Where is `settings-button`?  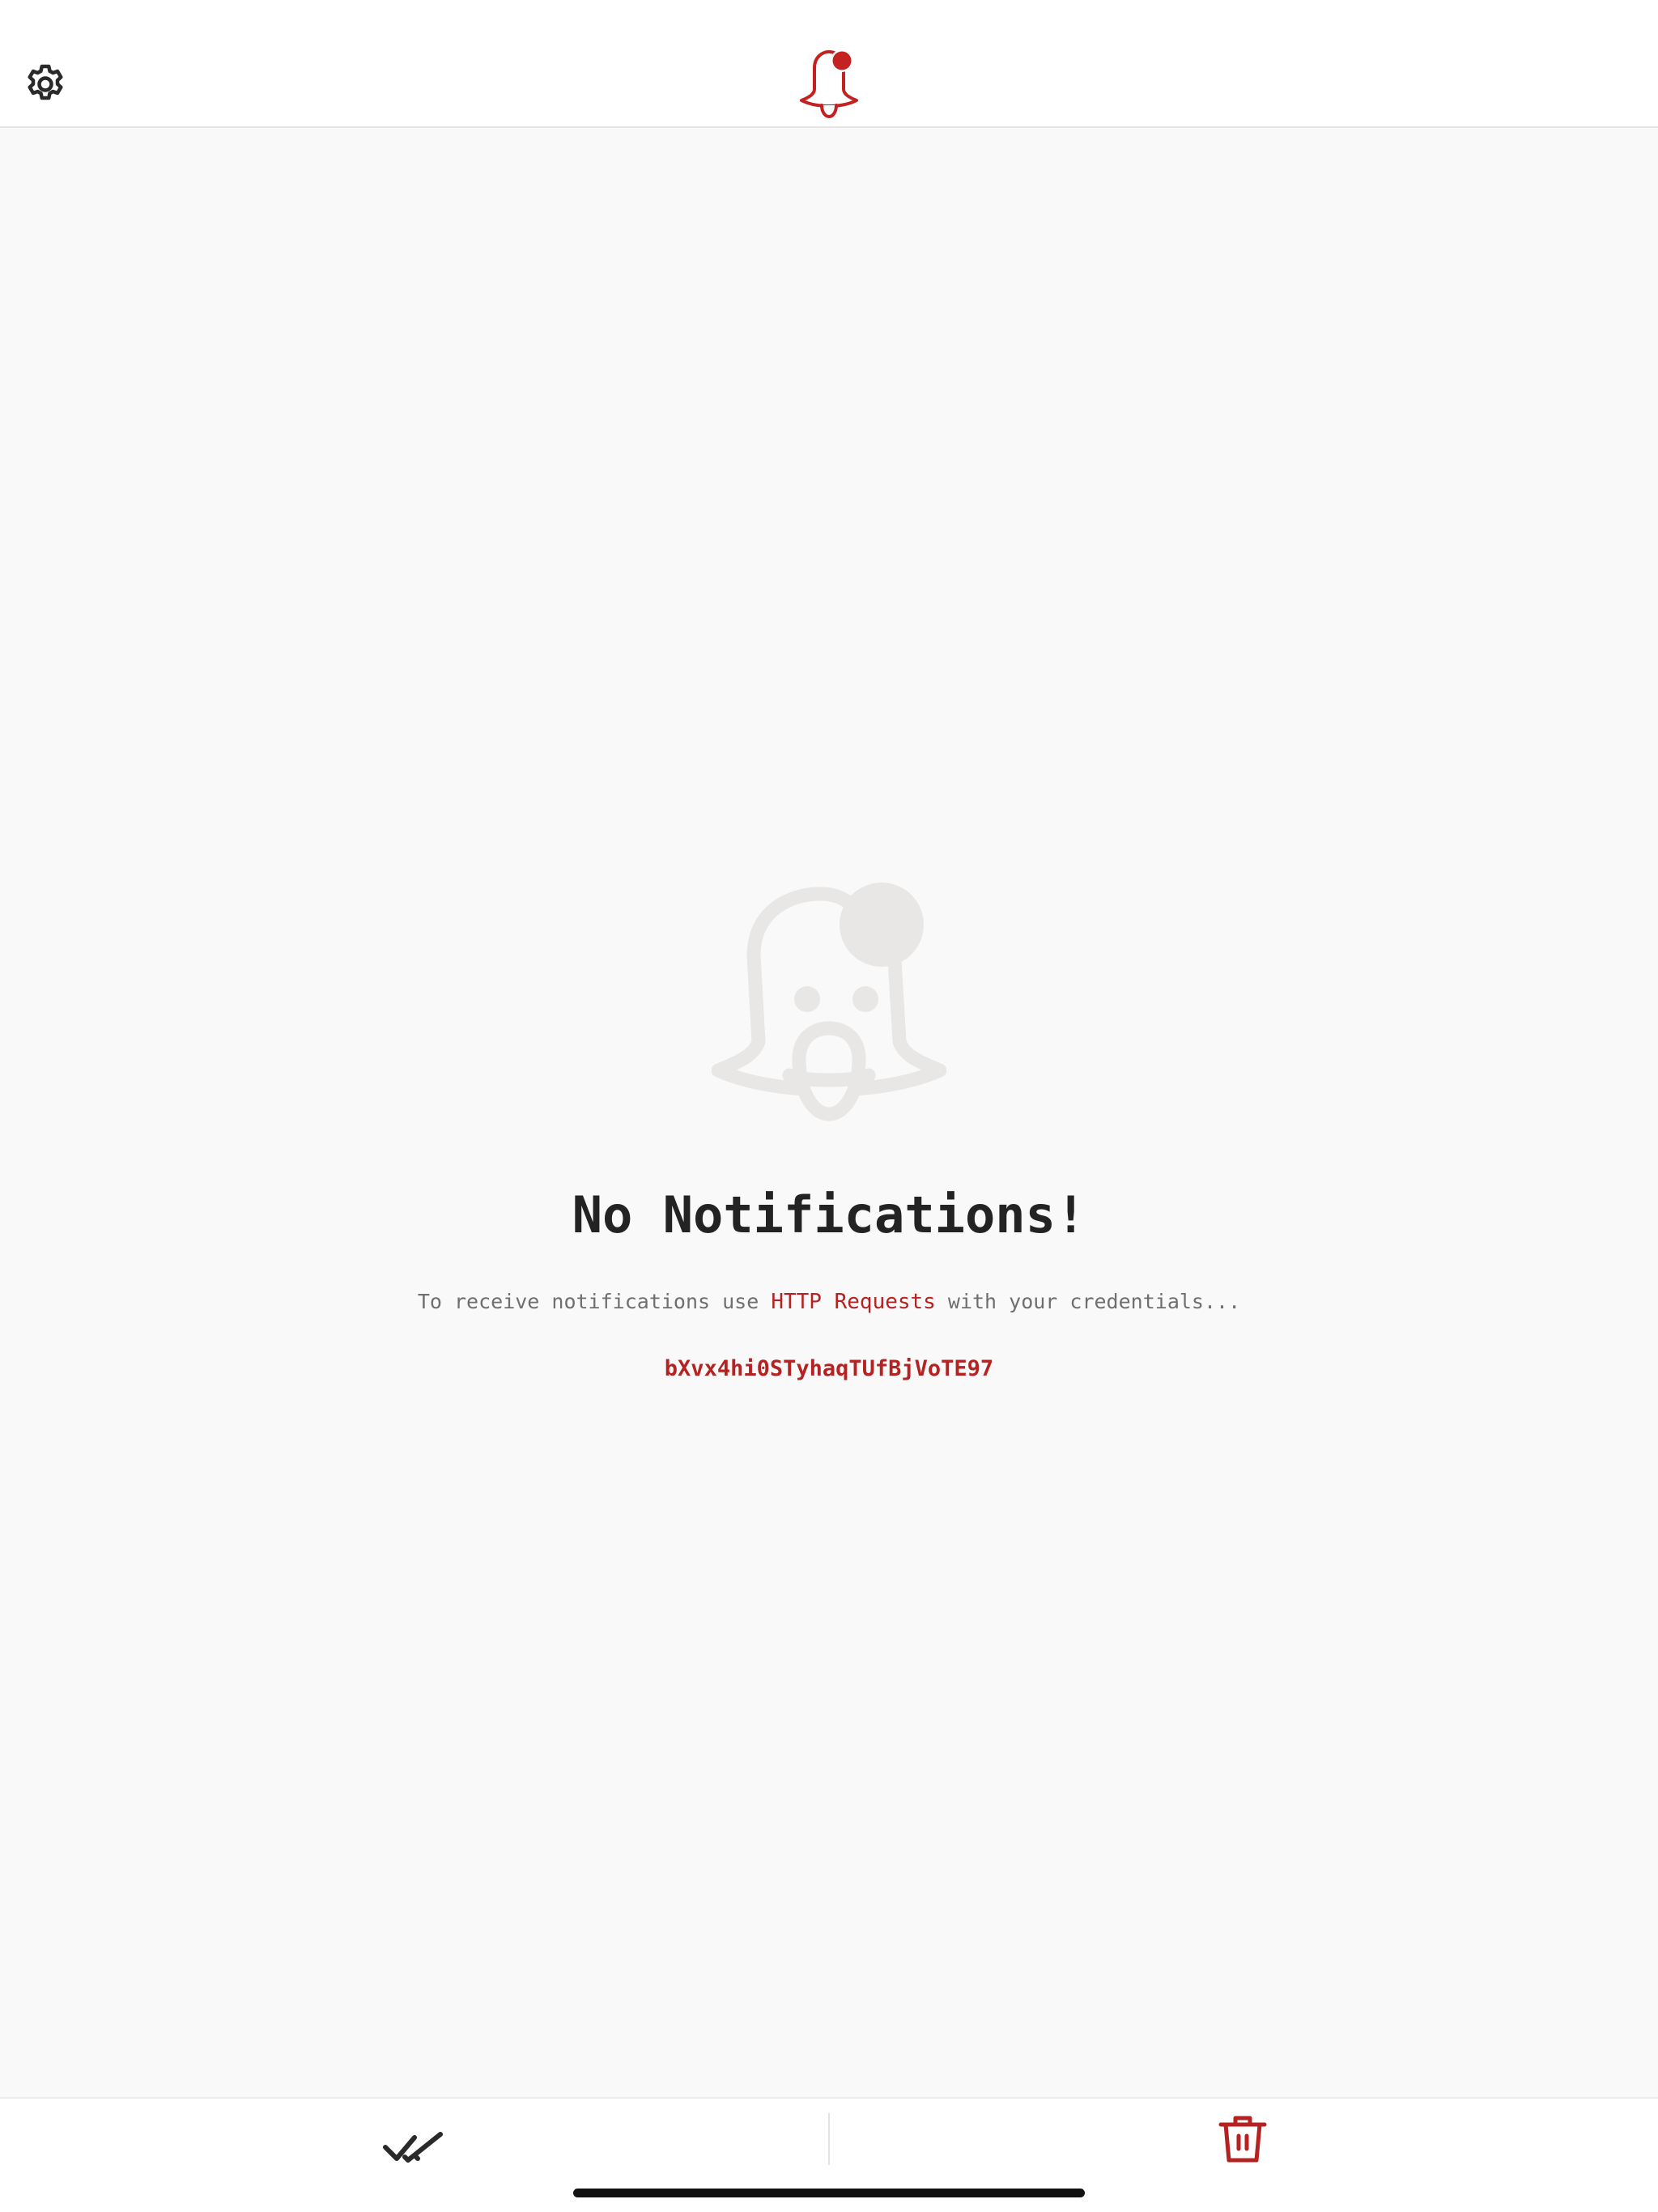
settings-button is located at coordinates (45, 84).